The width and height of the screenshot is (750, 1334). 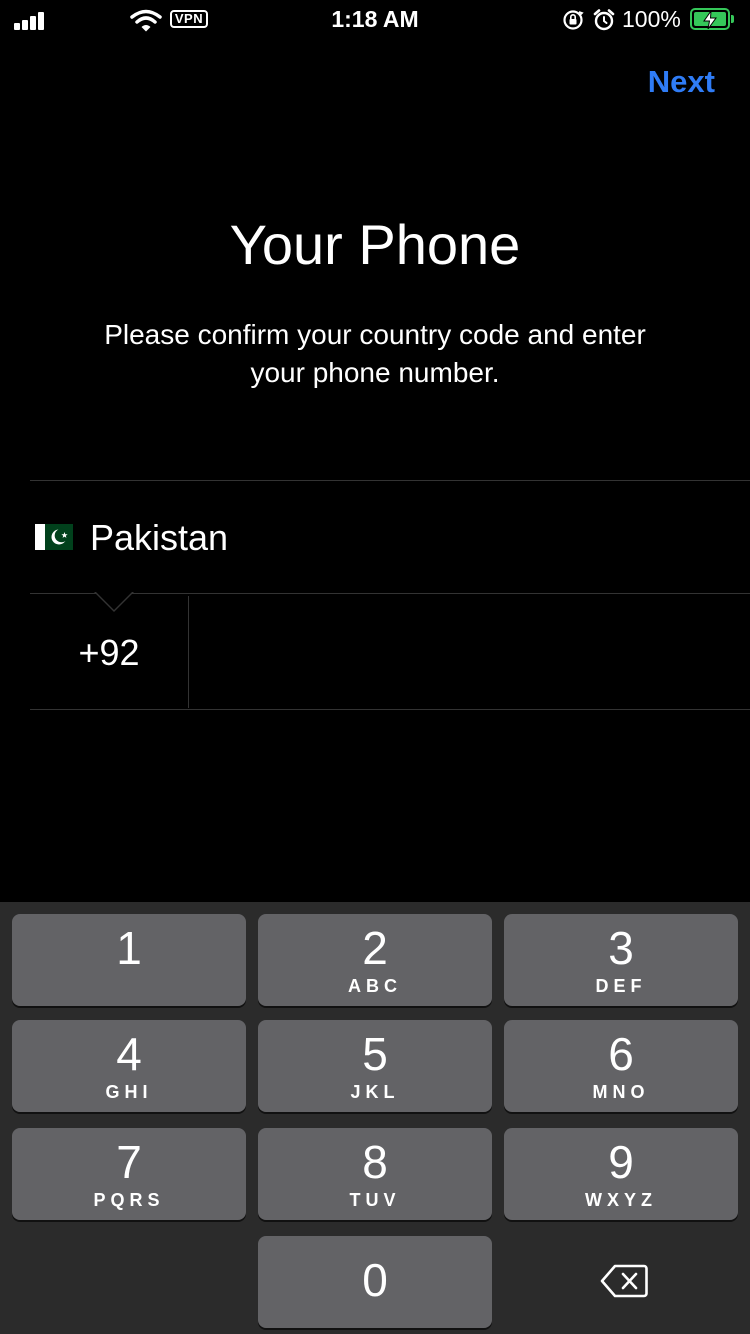 I want to click on key-8: 8 TUV, so click(x=375, y=1174).